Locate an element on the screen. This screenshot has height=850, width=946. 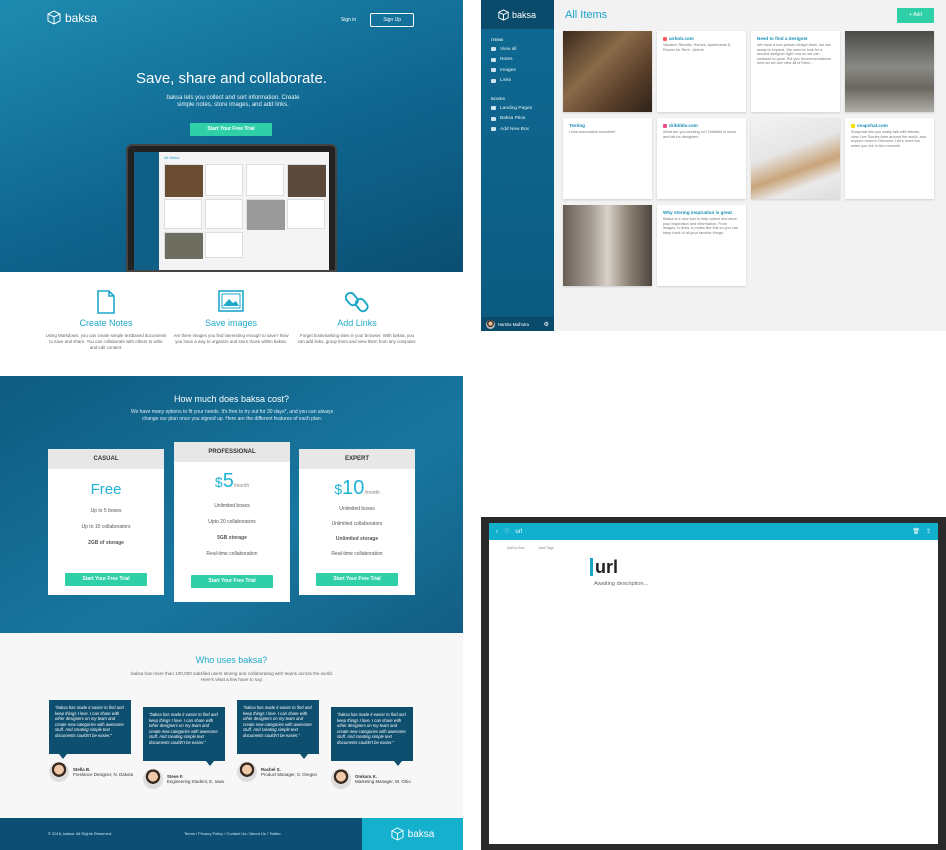
heart-icon: ♡ is located at coordinates (506, 531).